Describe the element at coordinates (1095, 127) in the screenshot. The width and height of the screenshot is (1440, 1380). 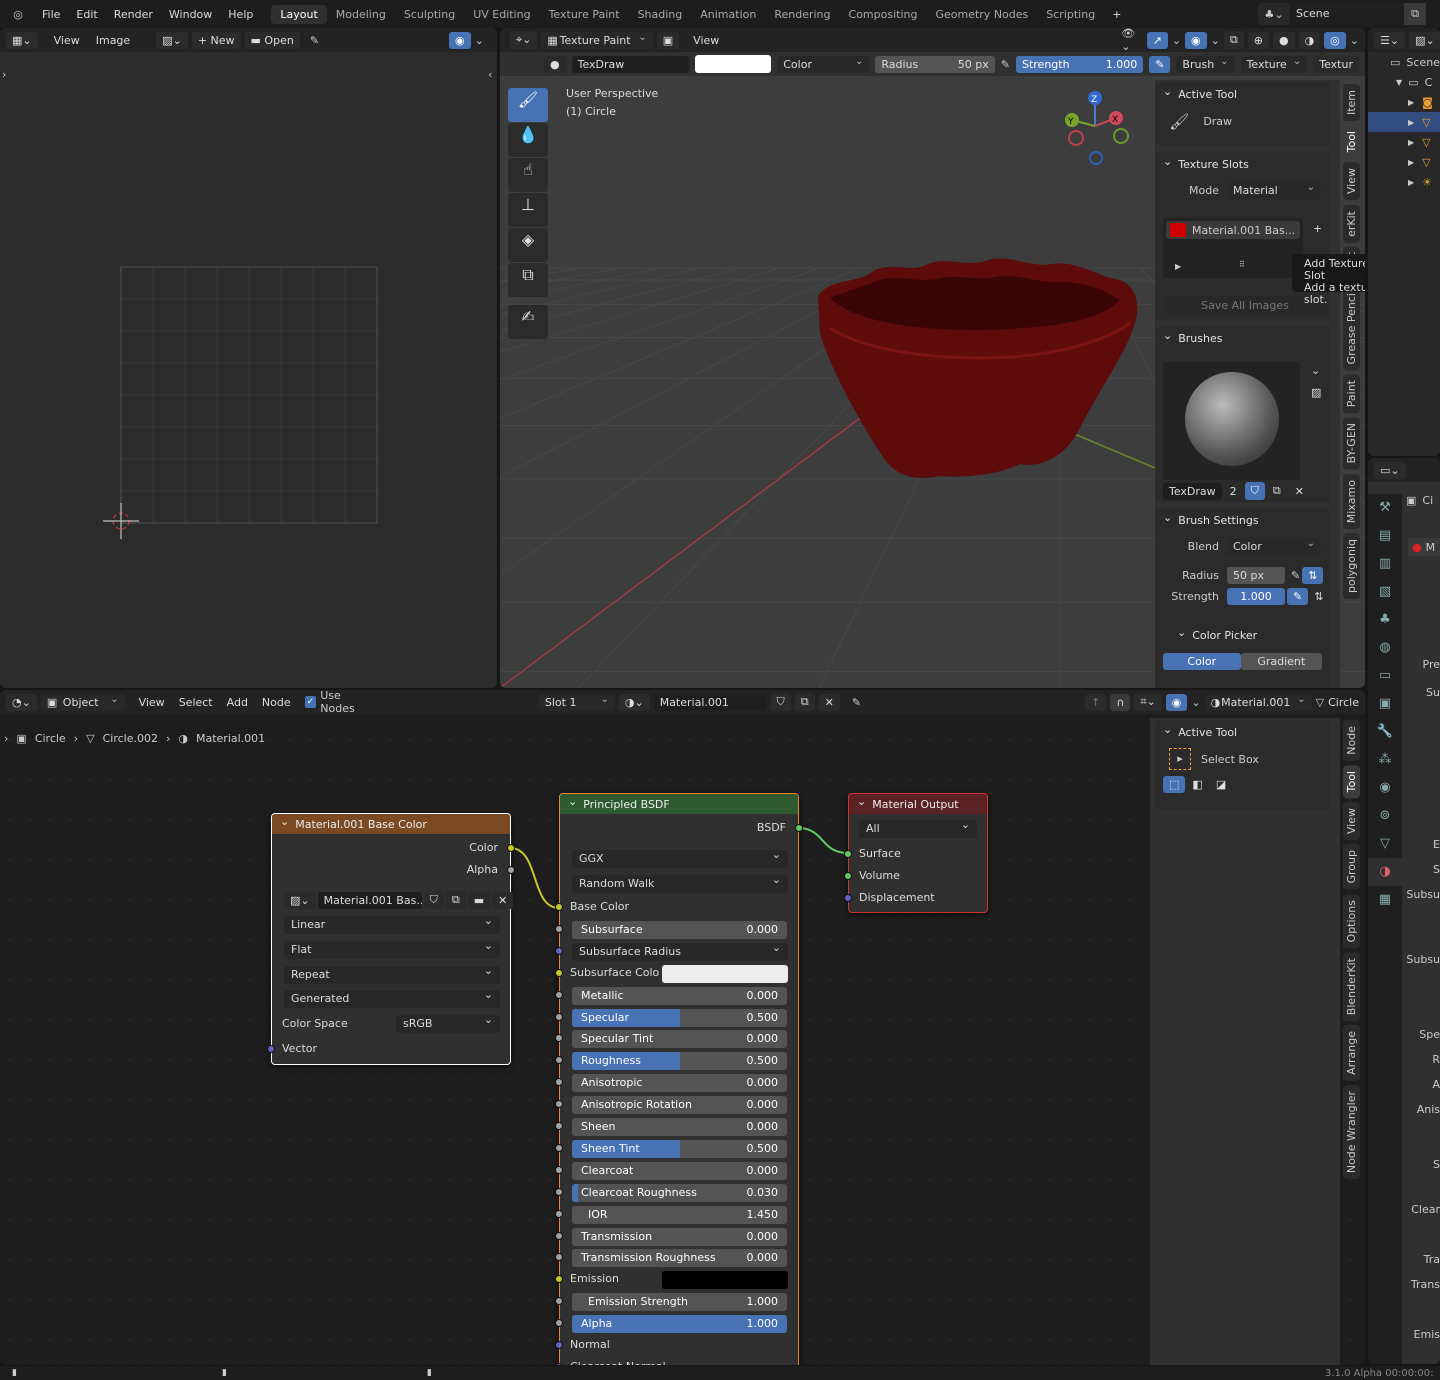
I see `navigation-gizmo: Z Y X` at that location.